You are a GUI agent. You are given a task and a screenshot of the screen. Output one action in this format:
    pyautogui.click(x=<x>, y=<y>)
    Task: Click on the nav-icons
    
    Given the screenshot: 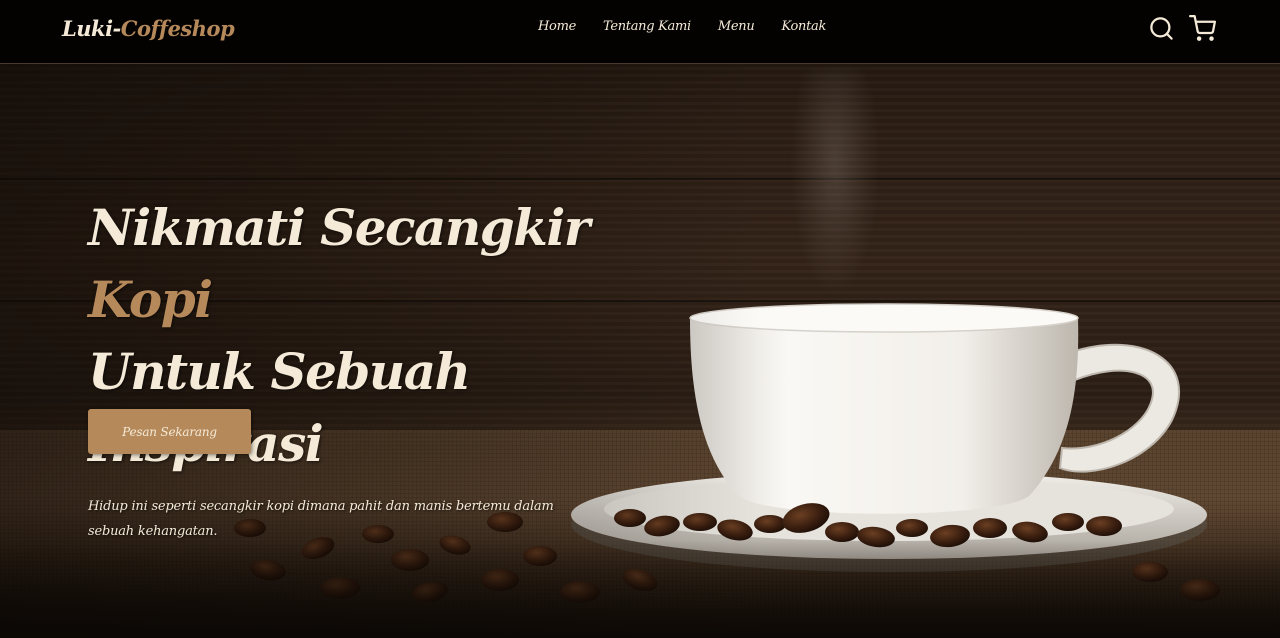 What is the action you would take?
    pyautogui.click(x=1182, y=28)
    